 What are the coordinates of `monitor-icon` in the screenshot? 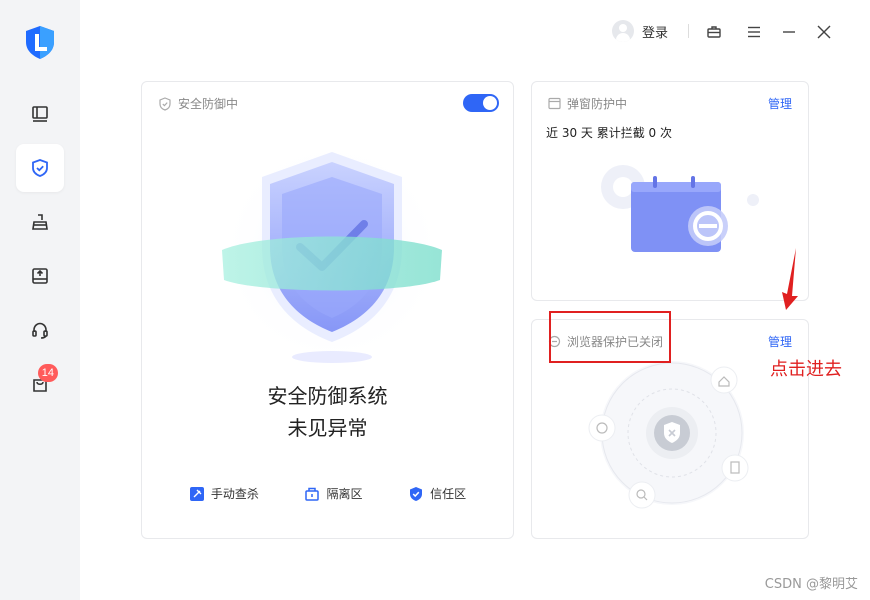 It's located at (40, 114).